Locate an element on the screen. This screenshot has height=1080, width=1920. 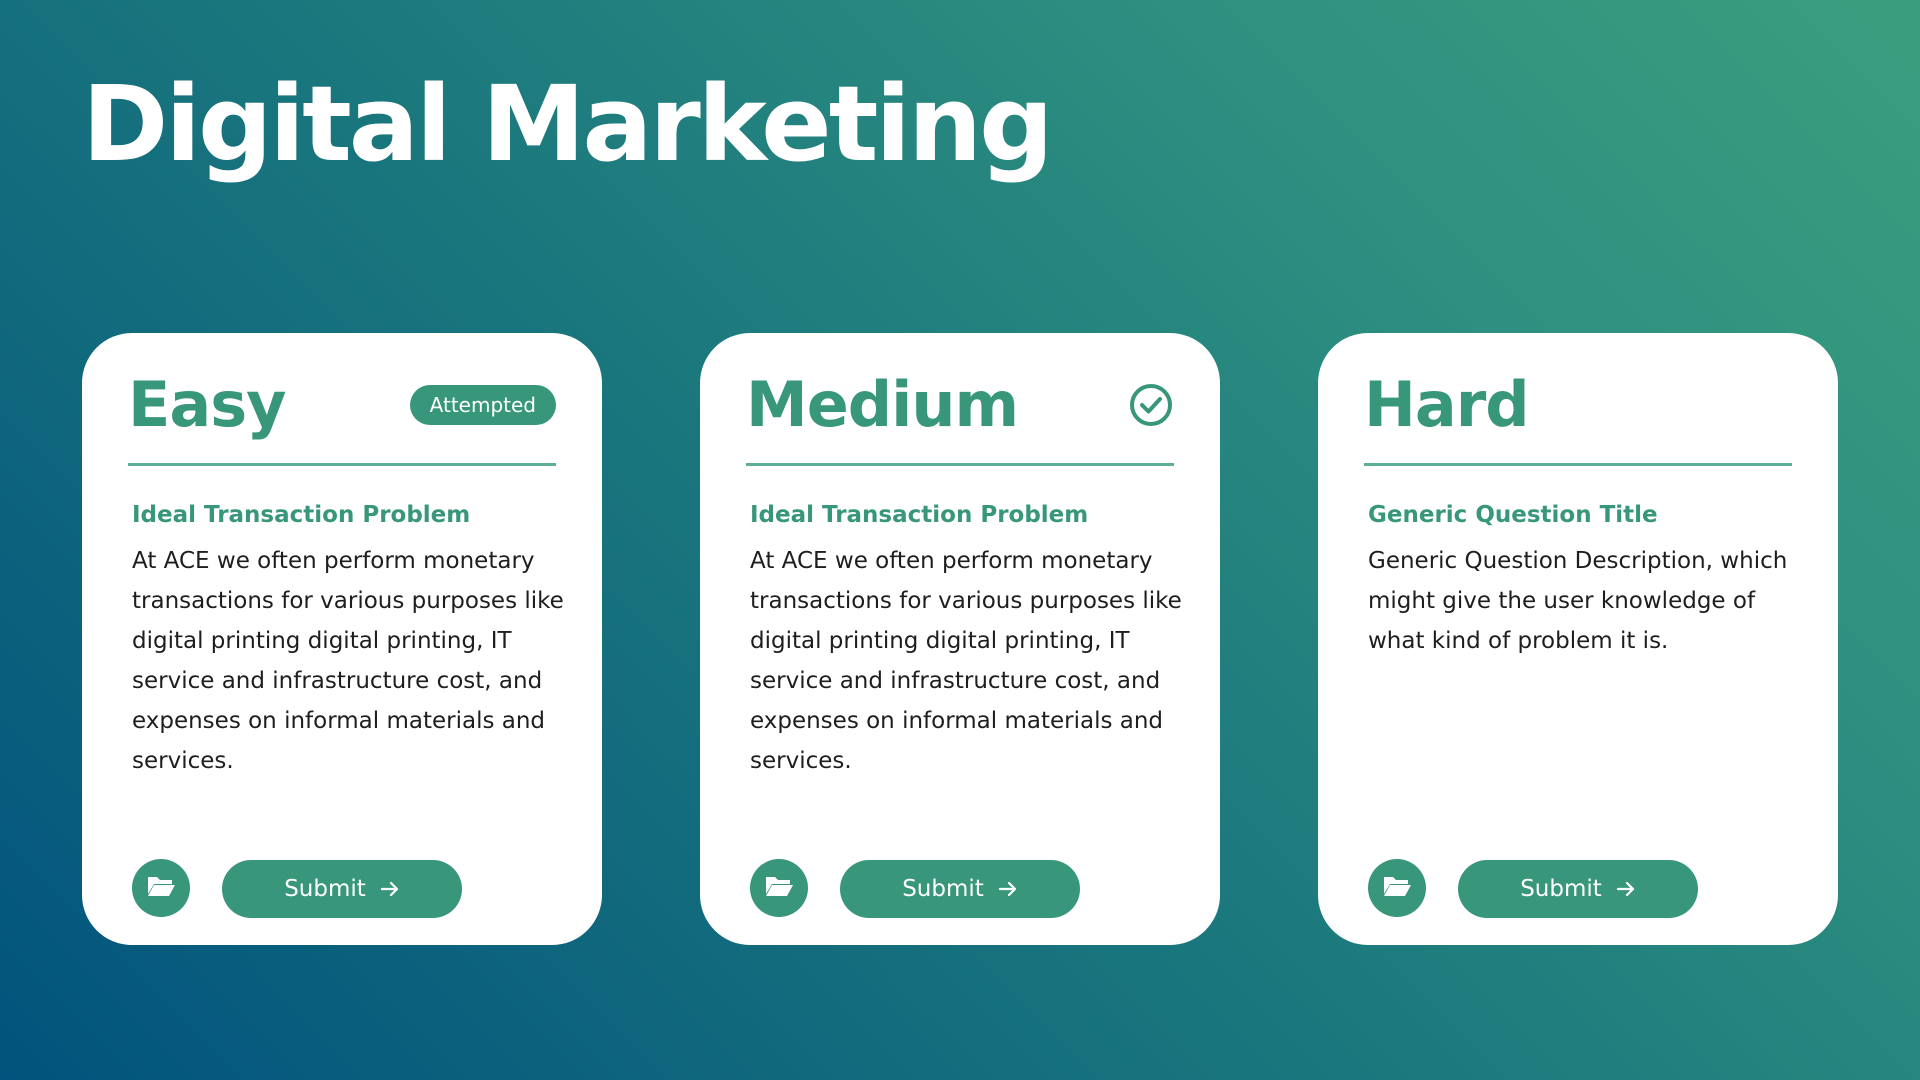
difficulty-label: Easy is located at coordinates (207, 404).